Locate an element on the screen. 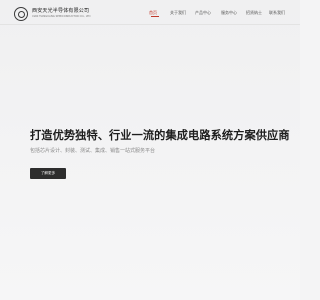 The image size is (320, 300). nav-item-about: 关于我们 is located at coordinates (178, 13).